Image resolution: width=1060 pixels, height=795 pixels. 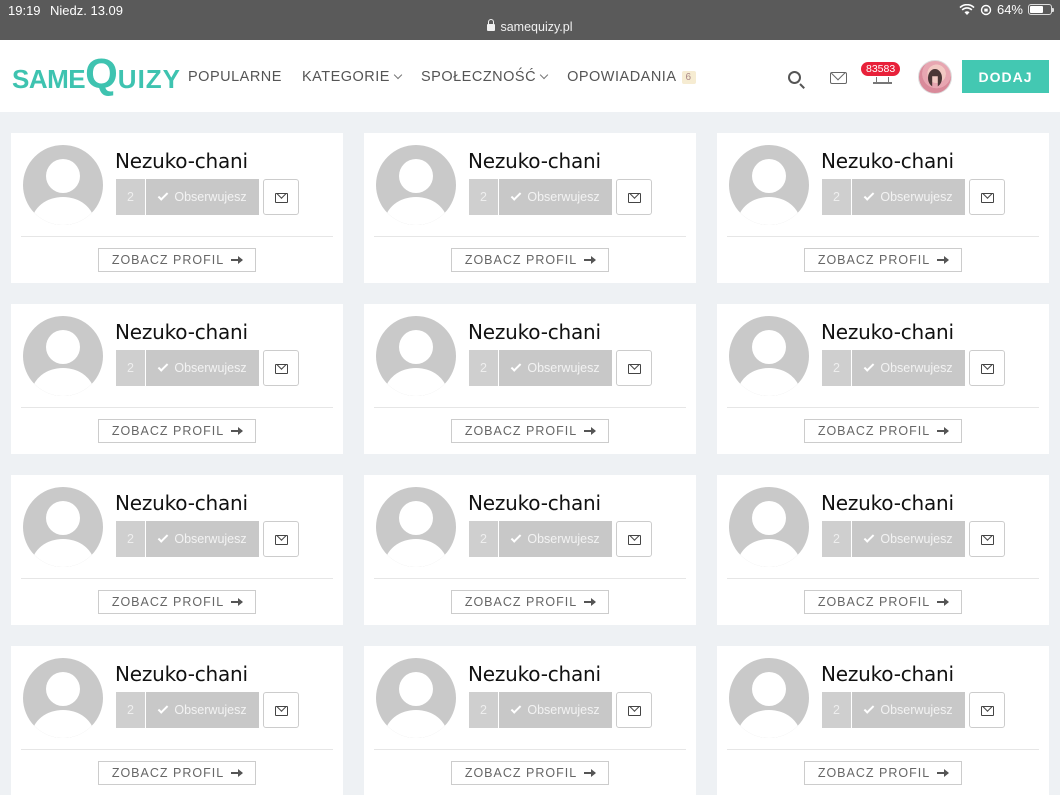 What do you see at coordinates (688, 77) in the screenshot?
I see `count-badge: 6` at bounding box center [688, 77].